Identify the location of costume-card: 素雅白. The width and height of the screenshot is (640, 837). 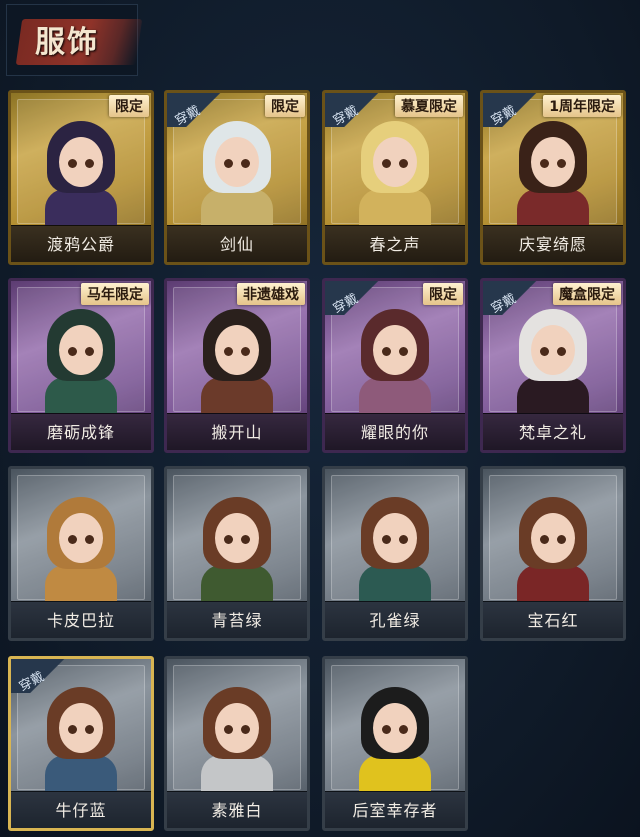
(237, 743).